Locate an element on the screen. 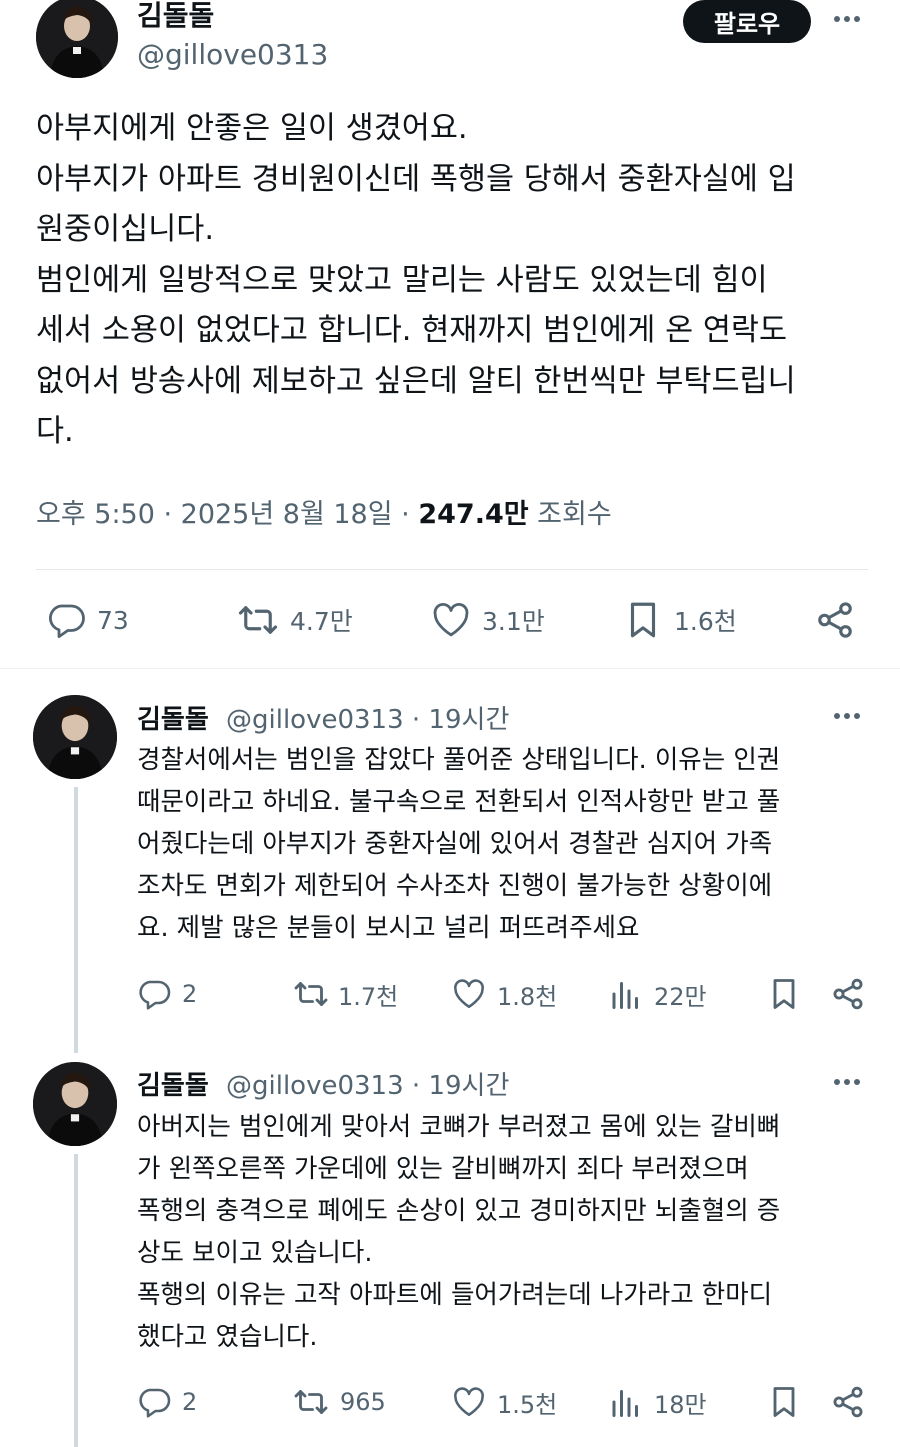 Image resolution: width=900 pixels, height=1447 pixels. reply-button: 73 is located at coordinates (87, 620).